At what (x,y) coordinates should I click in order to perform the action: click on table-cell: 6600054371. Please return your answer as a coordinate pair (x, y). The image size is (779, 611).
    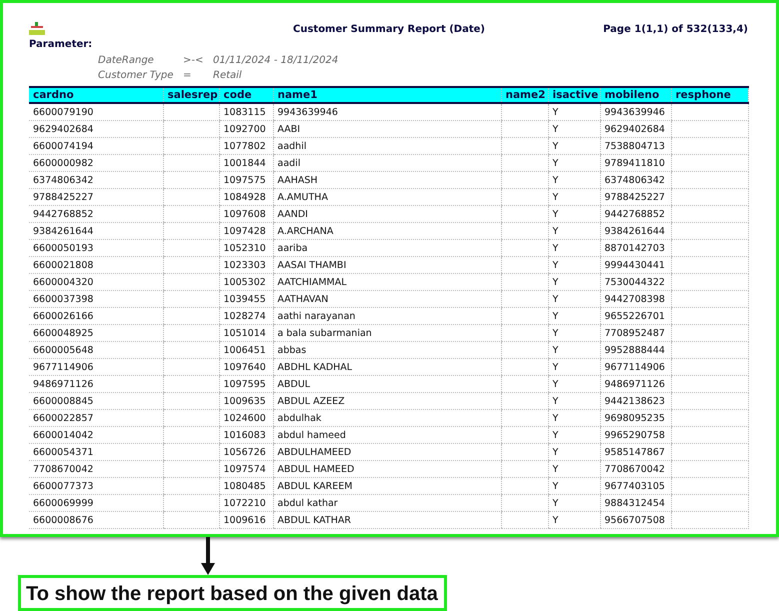
    Looking at the image, I should click on (96, 452).